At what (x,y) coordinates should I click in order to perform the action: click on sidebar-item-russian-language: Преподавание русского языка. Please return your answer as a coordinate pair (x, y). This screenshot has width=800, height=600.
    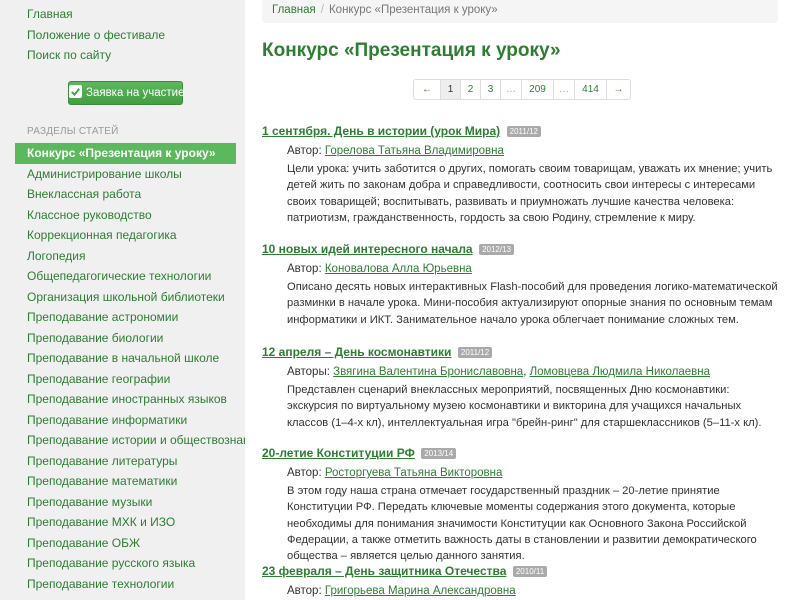
    Looking at the image, I should click on (122, 563).